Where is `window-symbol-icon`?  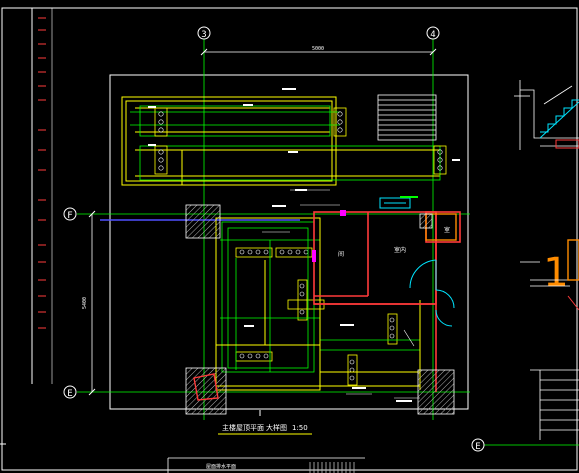
window-symbol-icon is located at coordinates (395, 203).